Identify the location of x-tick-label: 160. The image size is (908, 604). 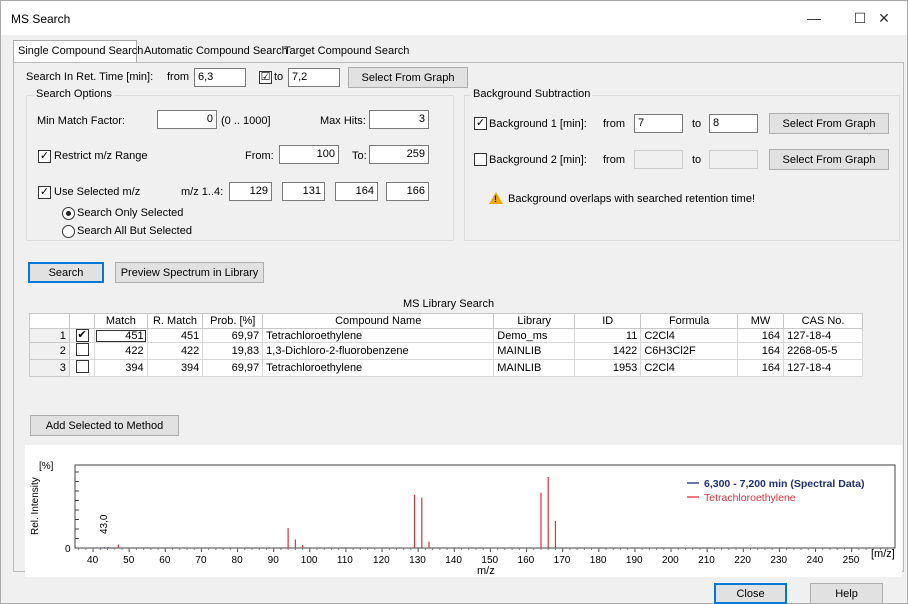
(526, 560).